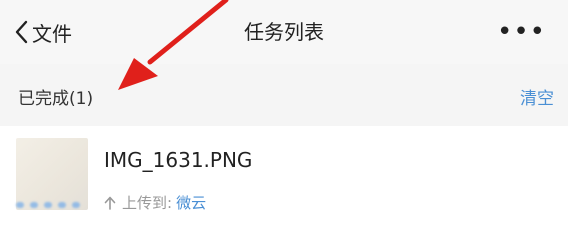 The height and width of the screenshot is (243, 568). I want to click on blurred-watermark, so click(52, 205).